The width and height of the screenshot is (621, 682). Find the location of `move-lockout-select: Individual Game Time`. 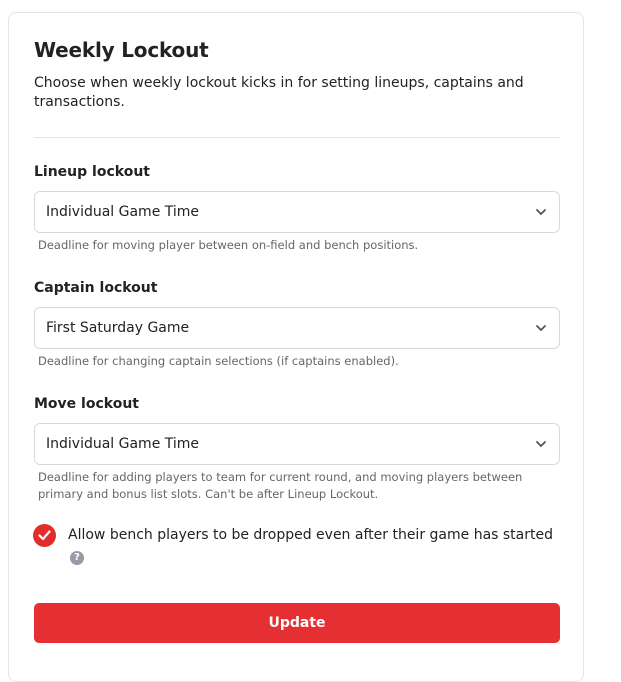

move-lockout-select: Individual Game Time is located at coordinates (297, 444).